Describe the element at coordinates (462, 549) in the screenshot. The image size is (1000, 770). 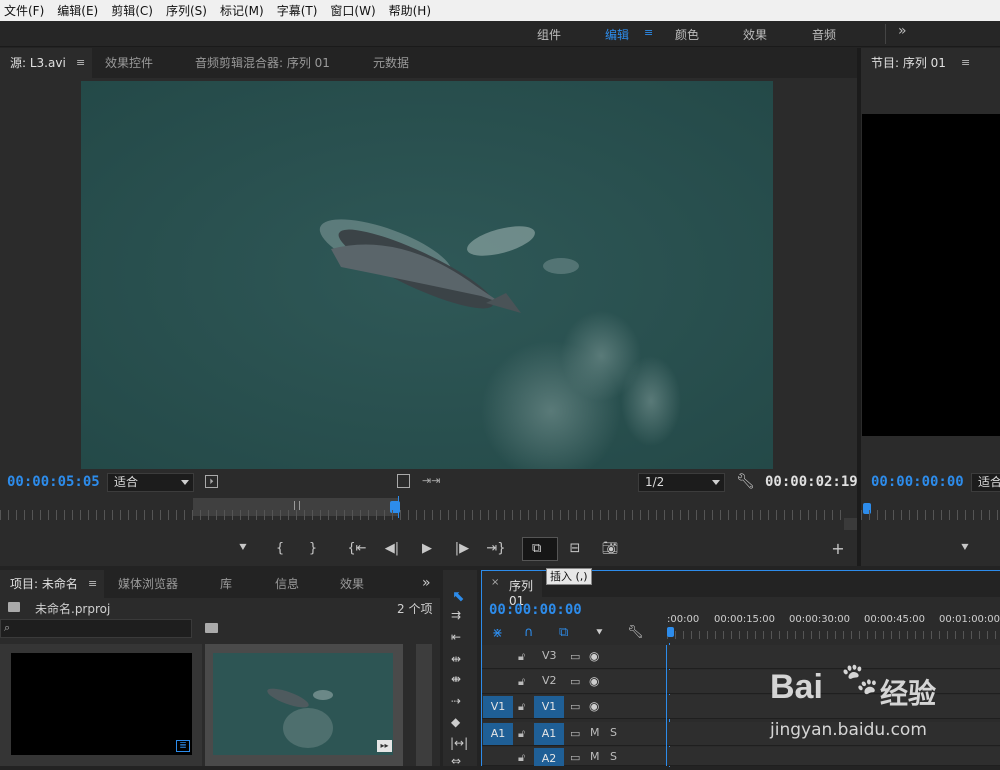
I see `step-forward-icon: |▶︎` at that location.